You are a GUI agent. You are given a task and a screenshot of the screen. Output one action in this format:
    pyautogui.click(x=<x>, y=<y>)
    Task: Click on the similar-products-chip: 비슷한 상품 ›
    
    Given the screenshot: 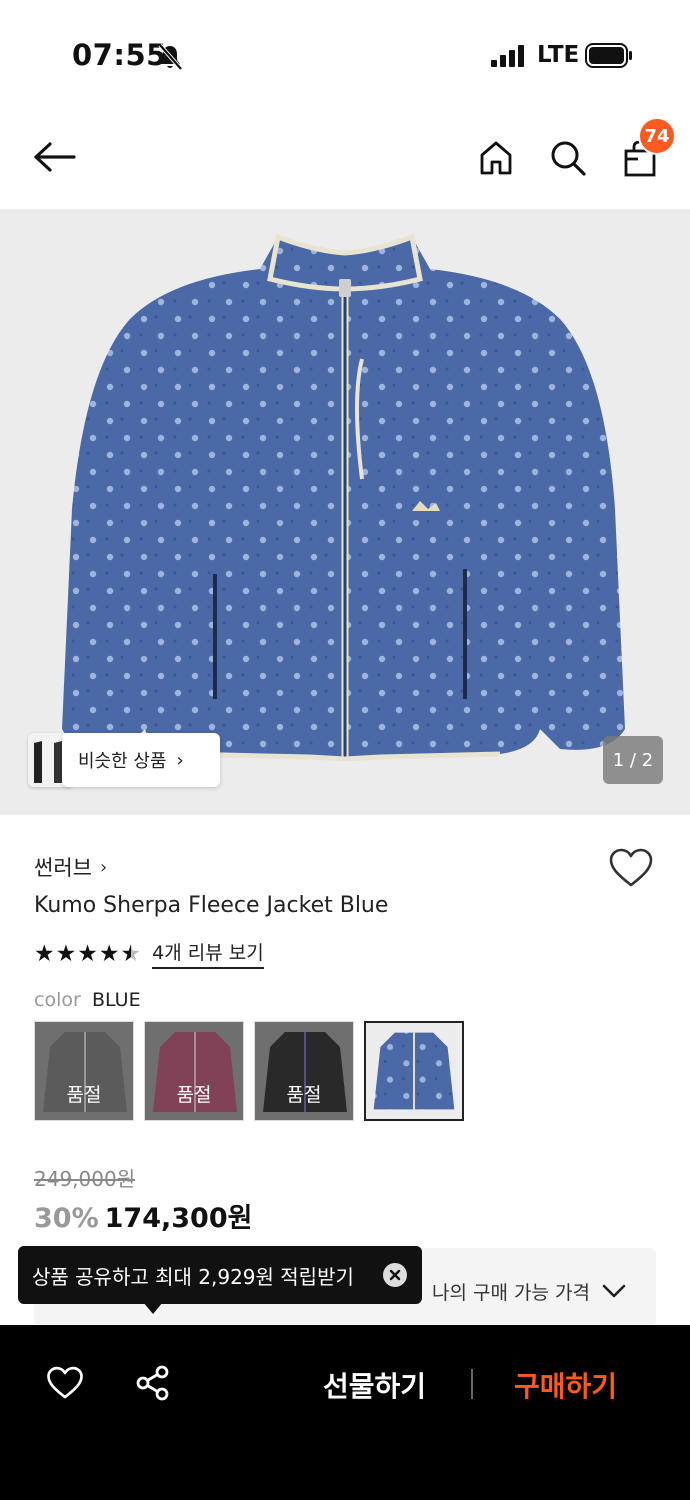 What is the action you would take?
    pyautogui.click(x=124, y=760)
    